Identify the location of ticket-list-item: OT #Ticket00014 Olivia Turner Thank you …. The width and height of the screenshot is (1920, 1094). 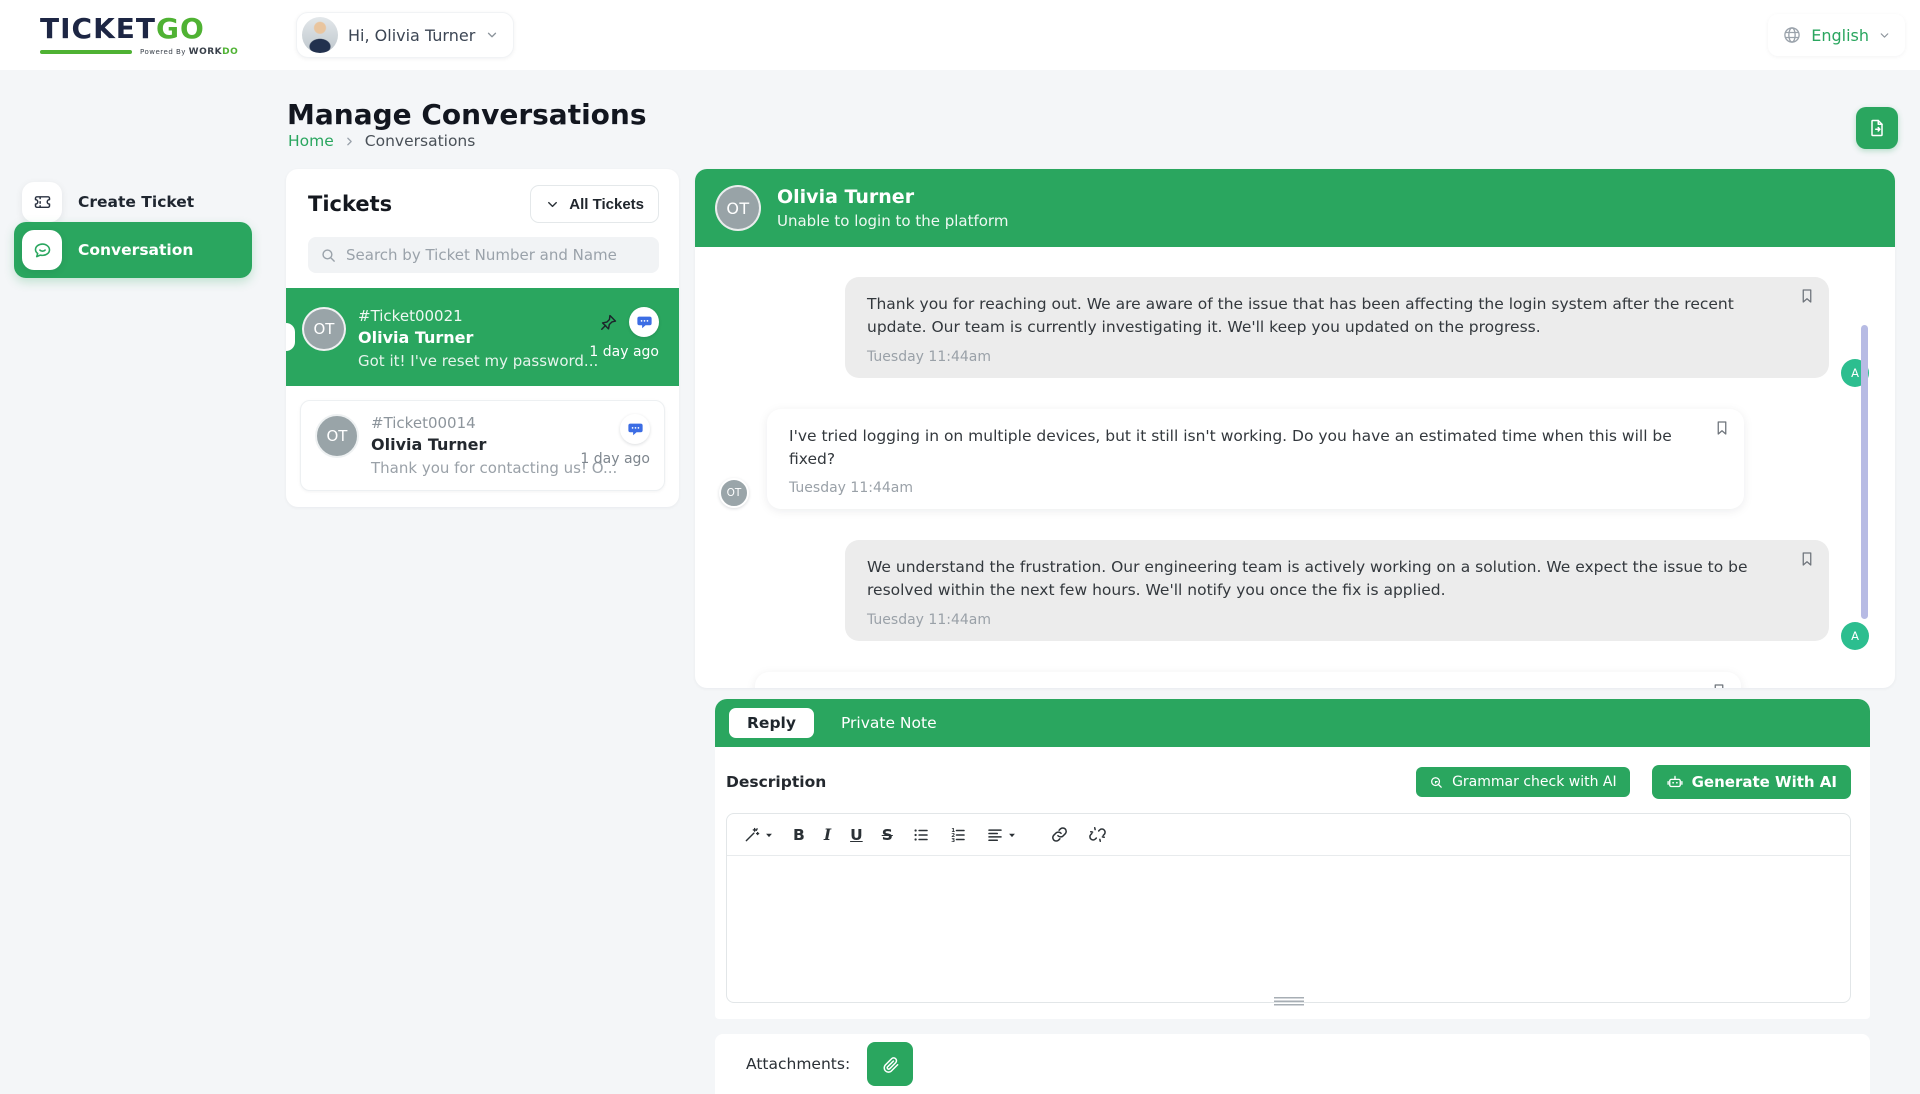
(482, 445).